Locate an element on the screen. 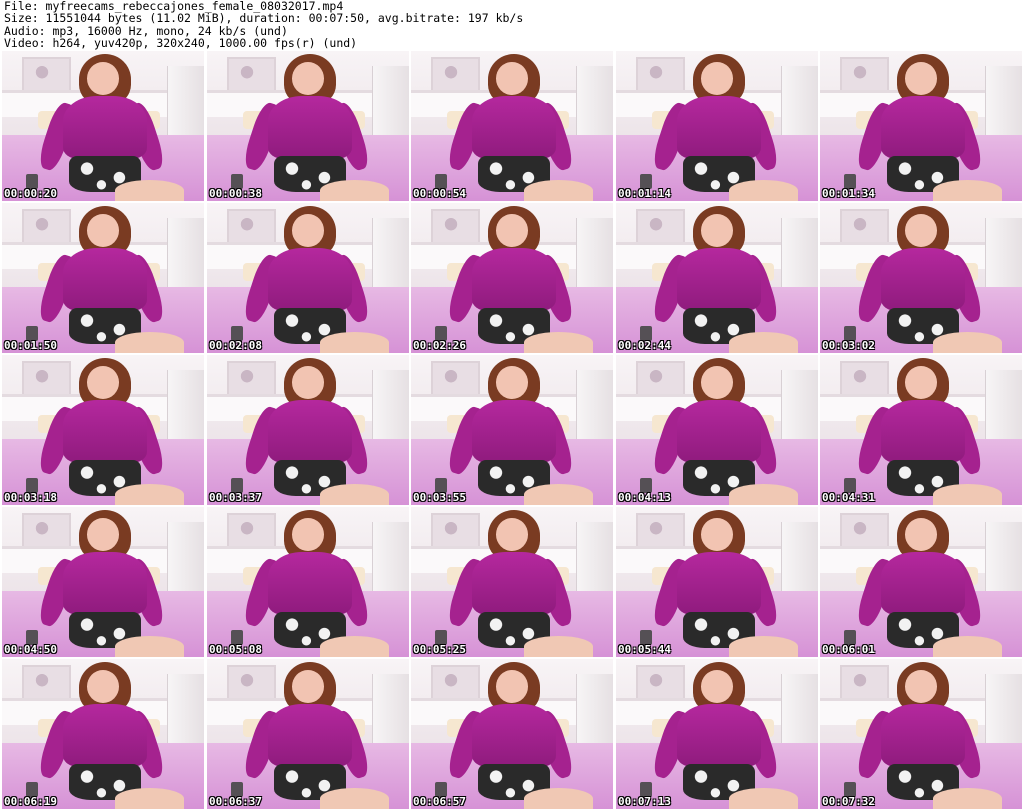 Image resolution: width=1024 pixels, height=811 pixels. thumbnail-timestamp: 00:03:02 is located at coordinates (848, 345).